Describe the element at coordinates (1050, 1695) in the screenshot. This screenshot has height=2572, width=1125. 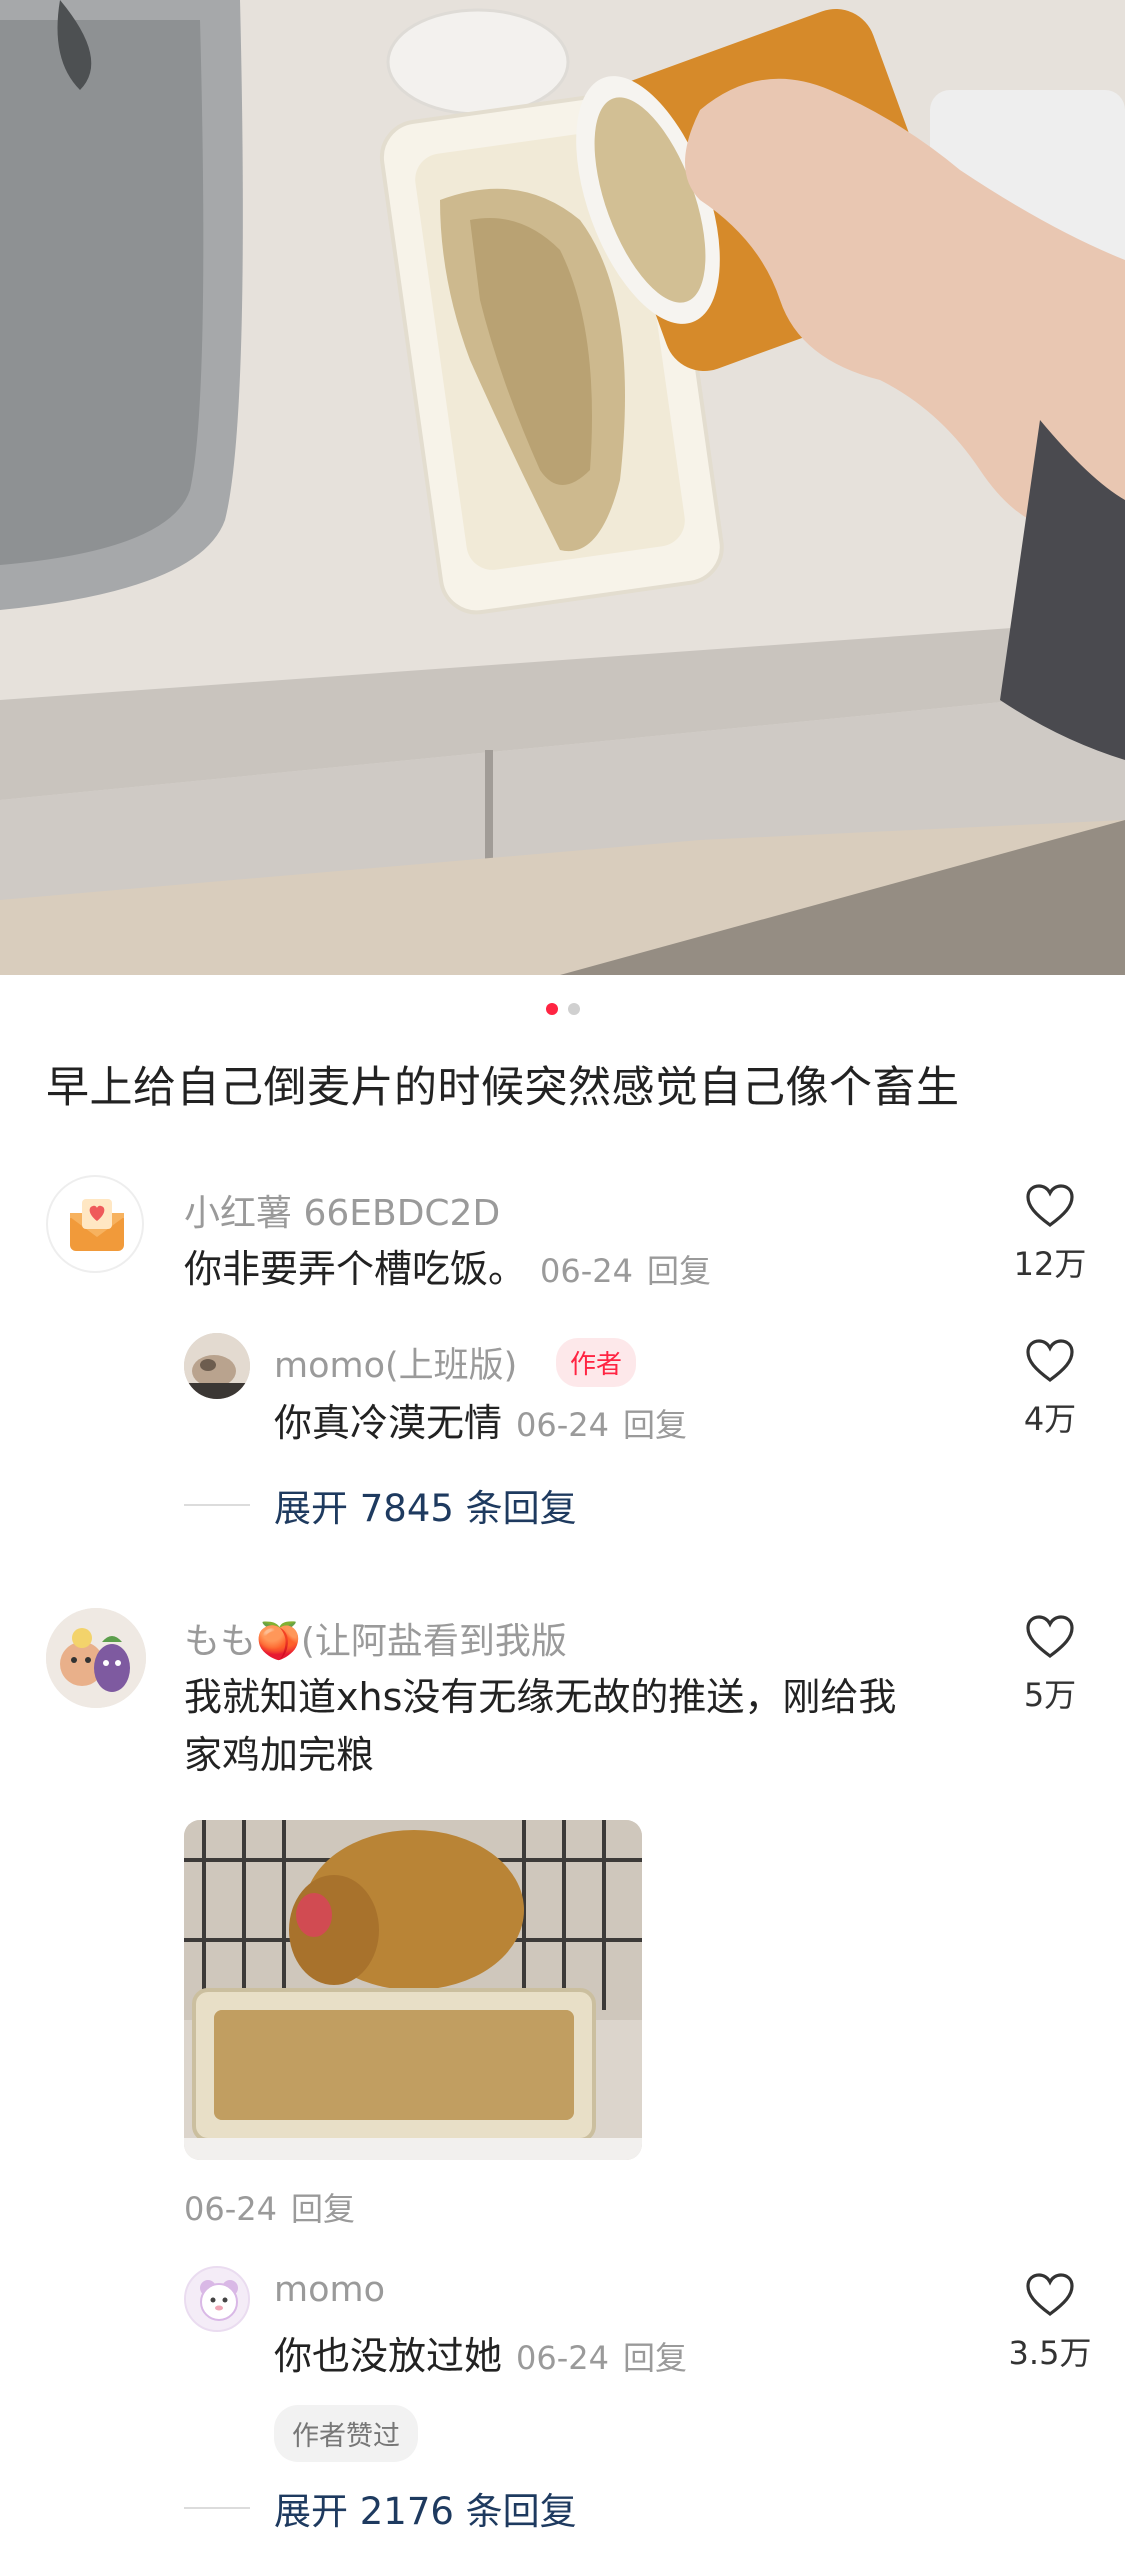
I see `like-count: 5万` at that location.